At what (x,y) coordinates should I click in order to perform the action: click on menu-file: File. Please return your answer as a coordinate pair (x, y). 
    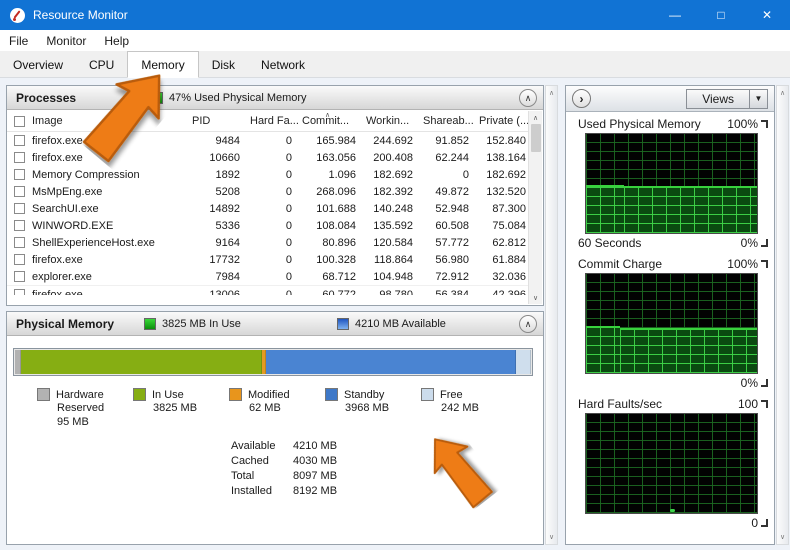
    Looking at the image, I should click on (18, 41).